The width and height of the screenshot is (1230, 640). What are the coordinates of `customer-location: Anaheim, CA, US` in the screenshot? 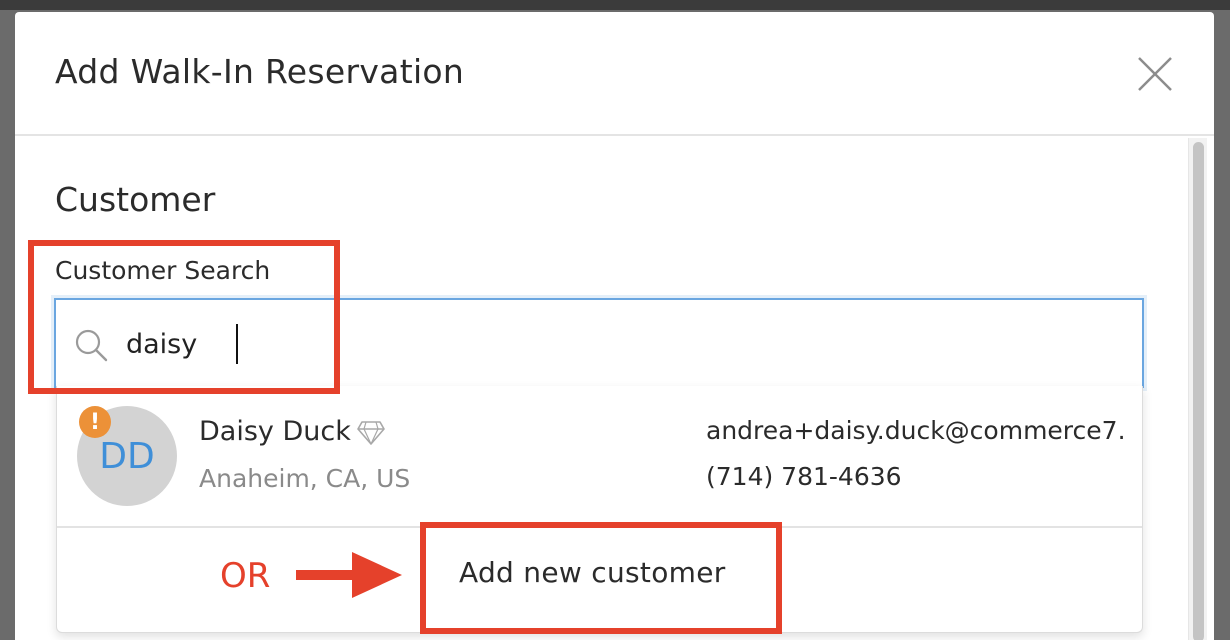 It's located at (305, 478).